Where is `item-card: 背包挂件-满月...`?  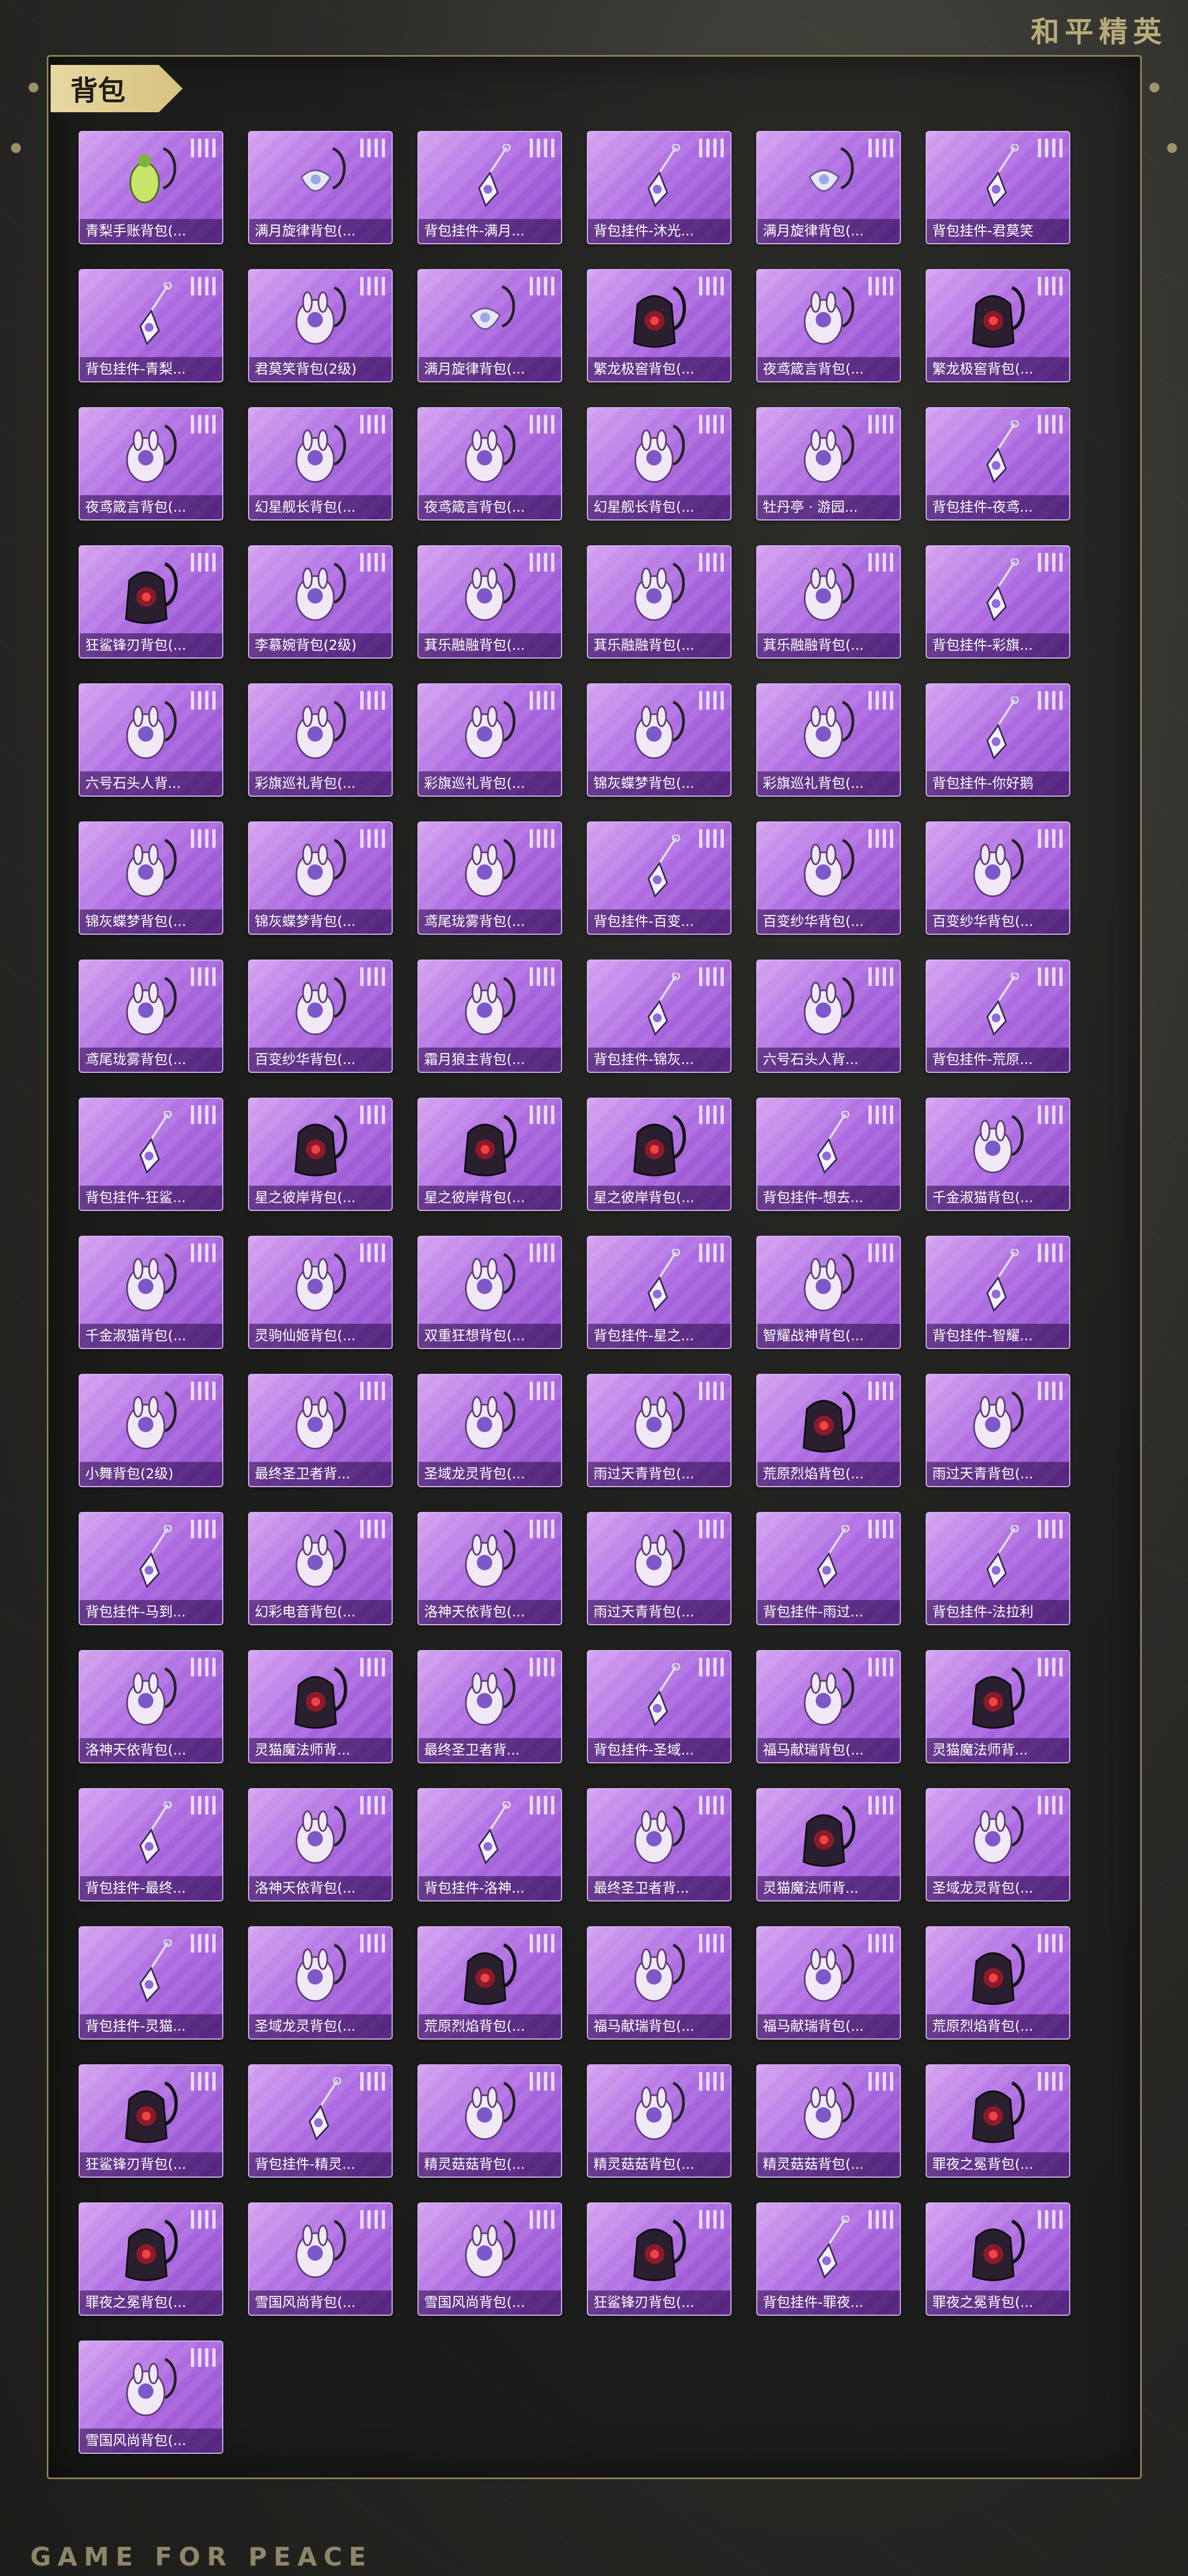 item-card: 背包挂件-满月... is located at coordinates (490, 188).